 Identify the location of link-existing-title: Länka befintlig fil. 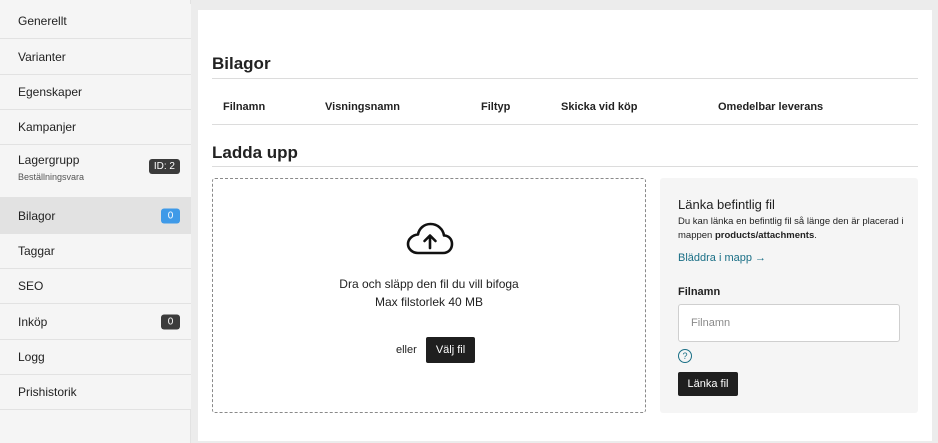
(726, 204).